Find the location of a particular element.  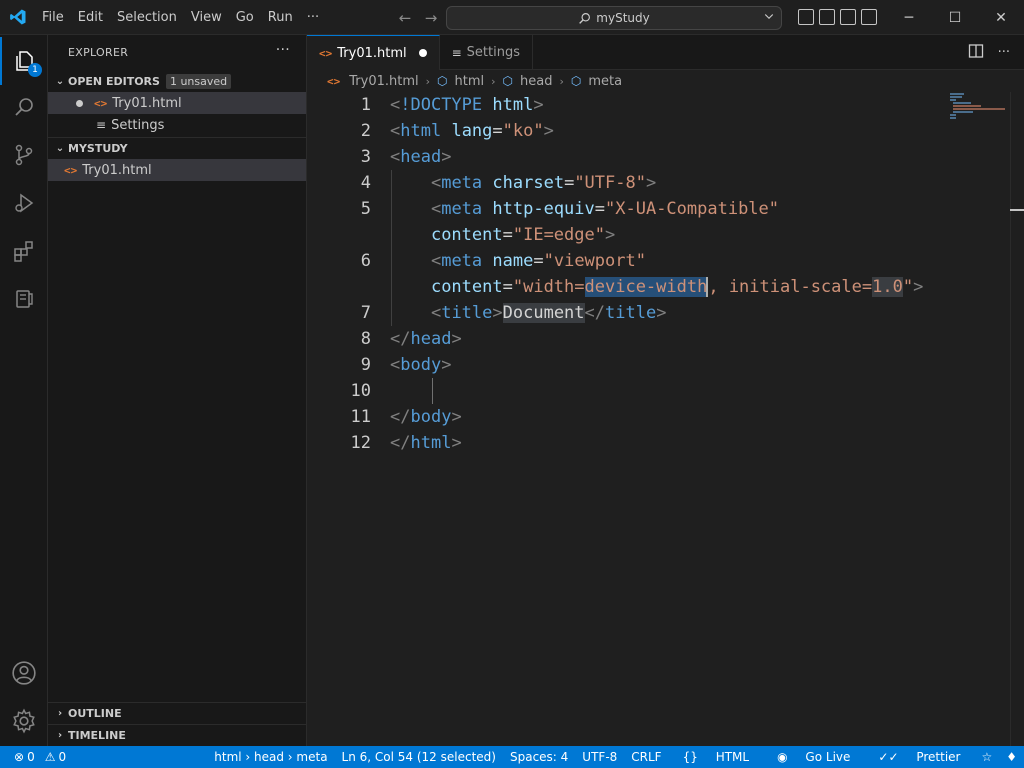

vertical-scrollbar is located at coordinates (1017, 419).